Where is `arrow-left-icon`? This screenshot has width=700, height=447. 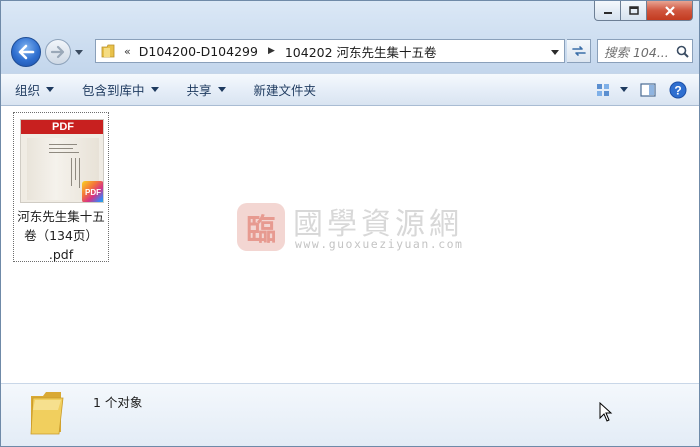 arrow-left-icon is located at coordinates (26, 52).